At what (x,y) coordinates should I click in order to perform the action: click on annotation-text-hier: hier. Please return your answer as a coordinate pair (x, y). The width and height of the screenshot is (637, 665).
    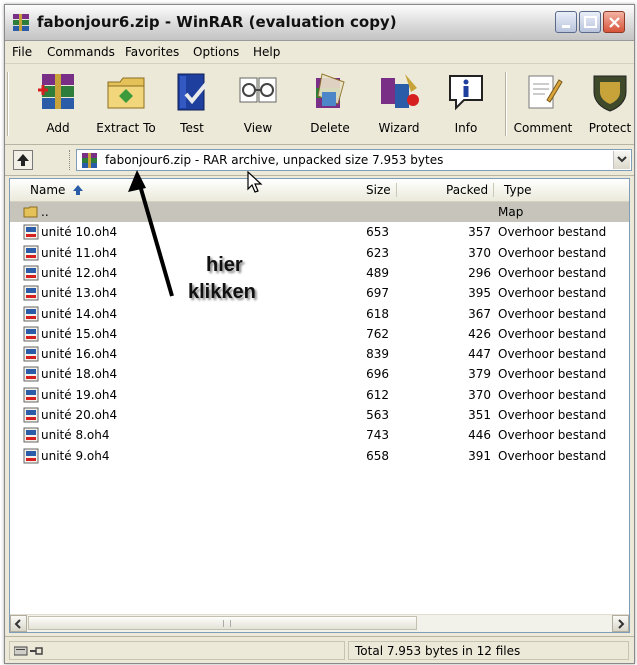
    Looking at the image, I should click on (224, 265).